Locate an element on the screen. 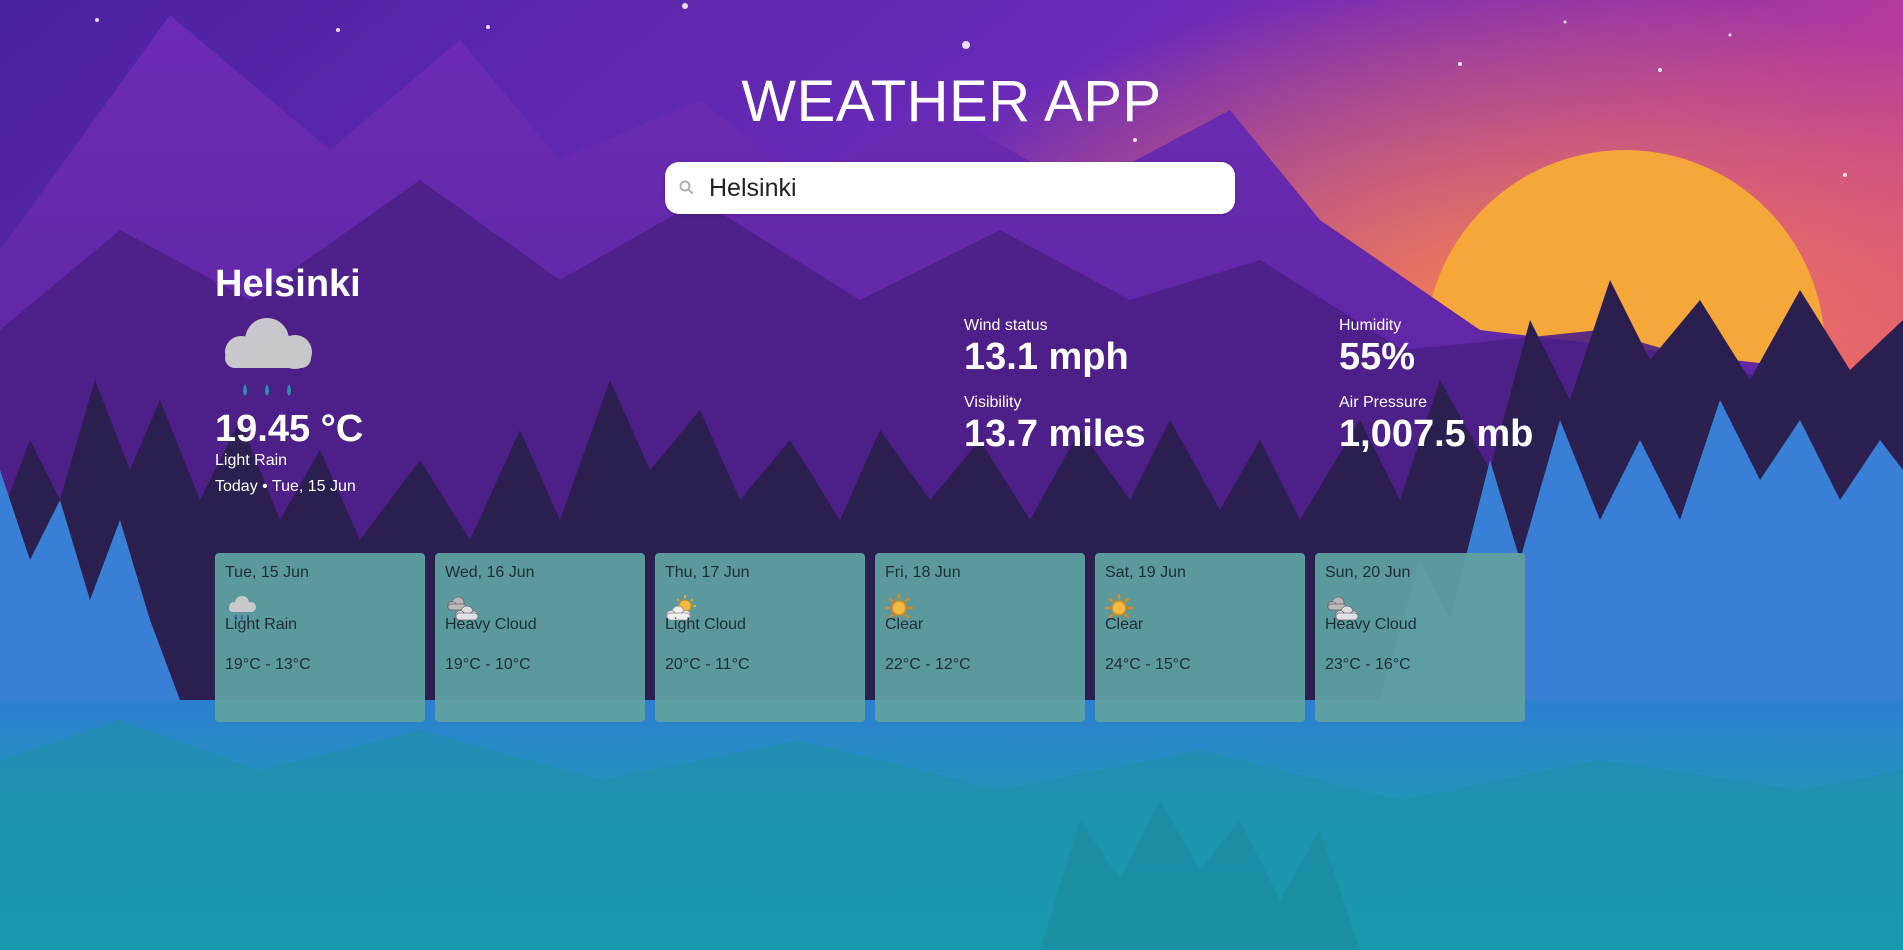  humidity-label: Humidity is located at coordinates (1370, 325).